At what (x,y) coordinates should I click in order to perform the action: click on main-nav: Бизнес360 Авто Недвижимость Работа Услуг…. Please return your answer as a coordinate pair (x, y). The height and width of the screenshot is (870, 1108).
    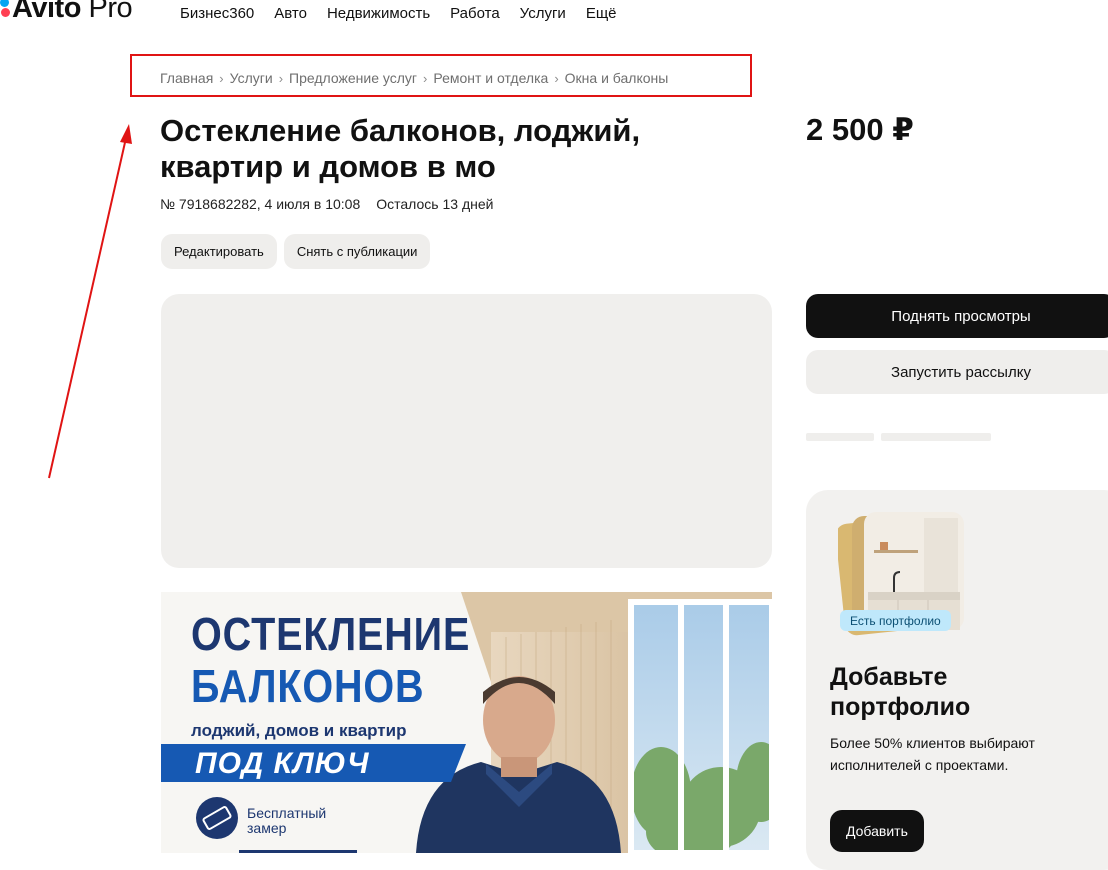
    Looking at the image, I should click on (398, 13).